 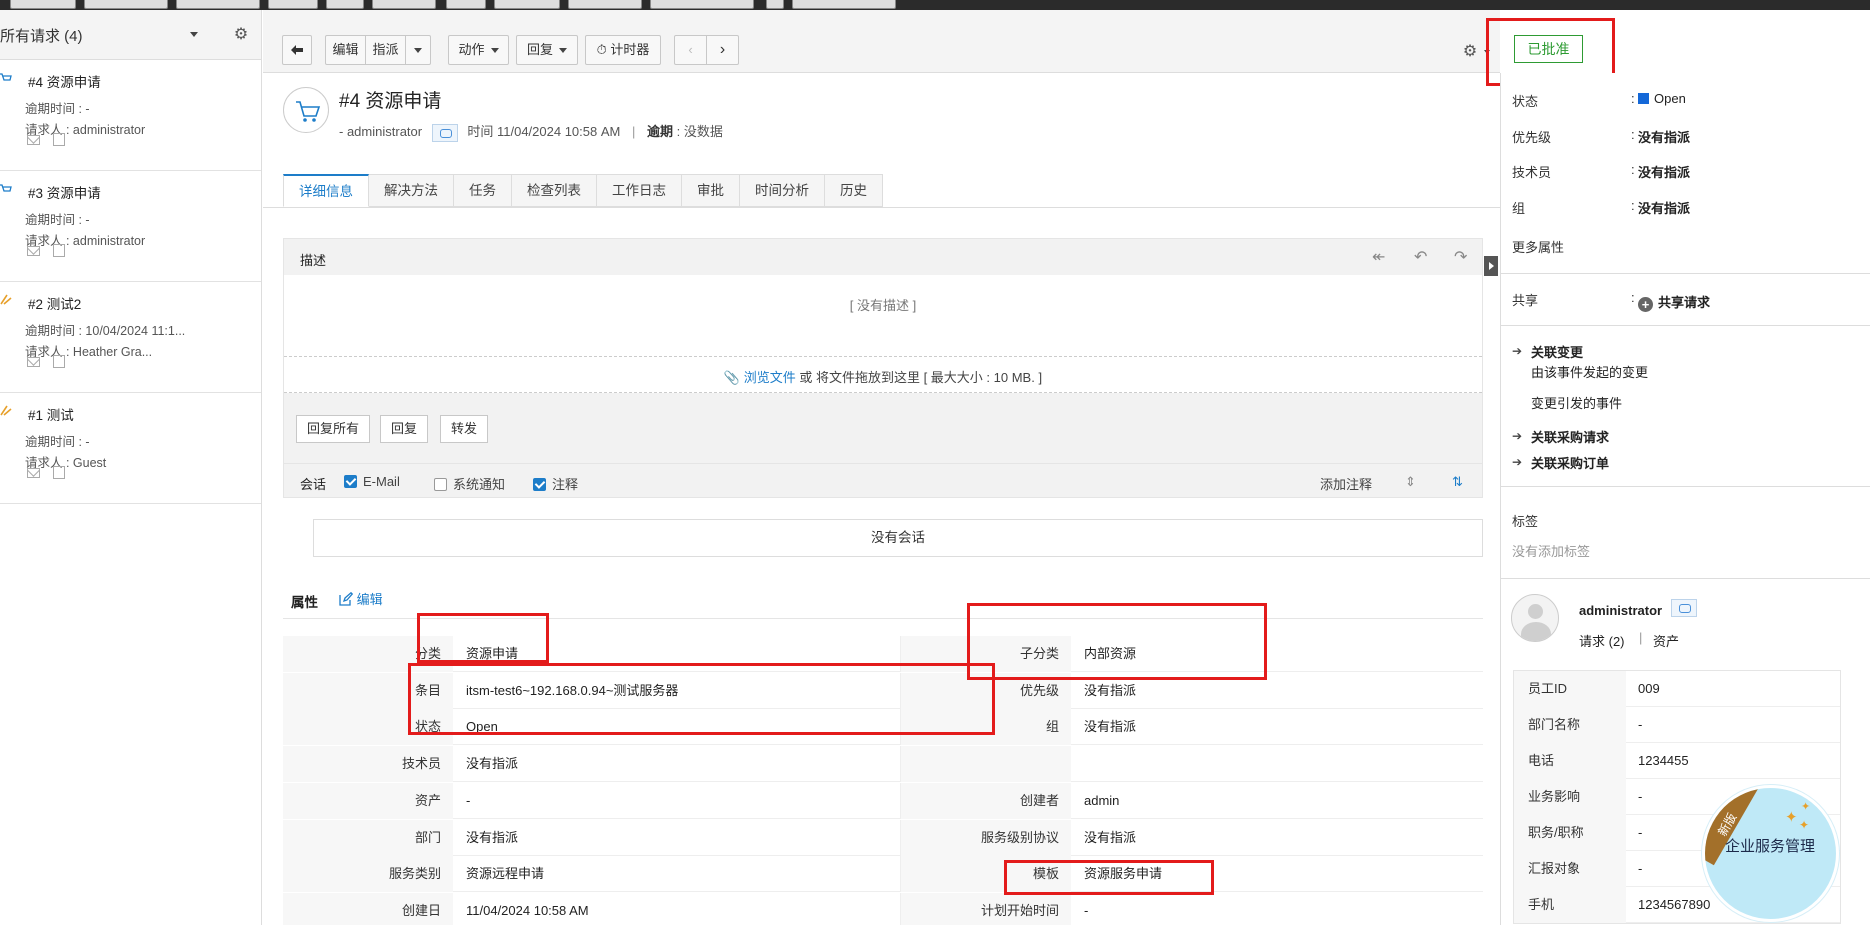 I want to click on user-requests-link: 请求 (2), so click(x=1602, y=640).